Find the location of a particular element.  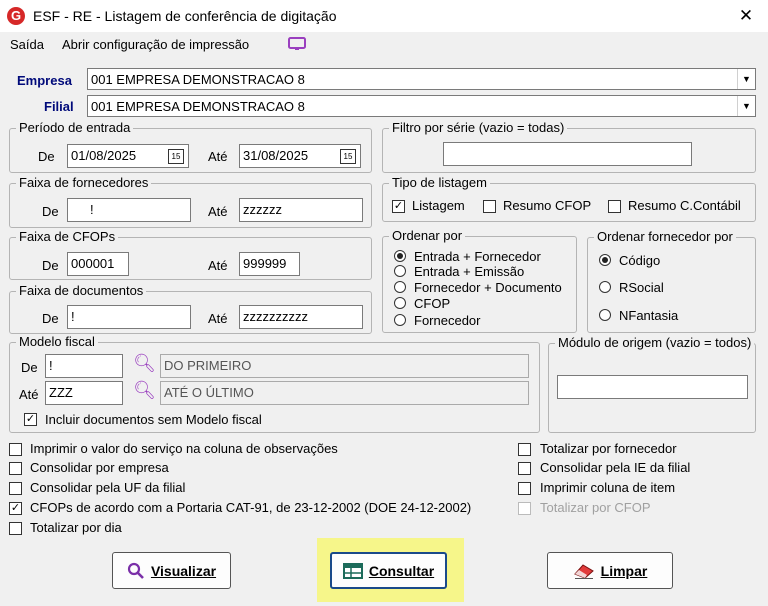

origem-input is located at coordinates (652, 387).